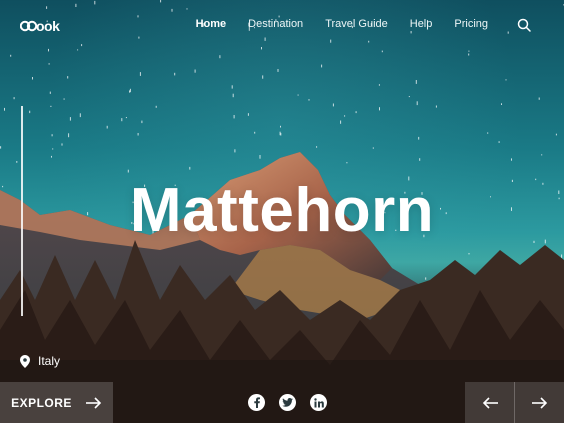 This screenshot has height=423, width=564. Describe the element at coordinates (318, 402) in the screenshot. I see `linkedin-icon` at that location.